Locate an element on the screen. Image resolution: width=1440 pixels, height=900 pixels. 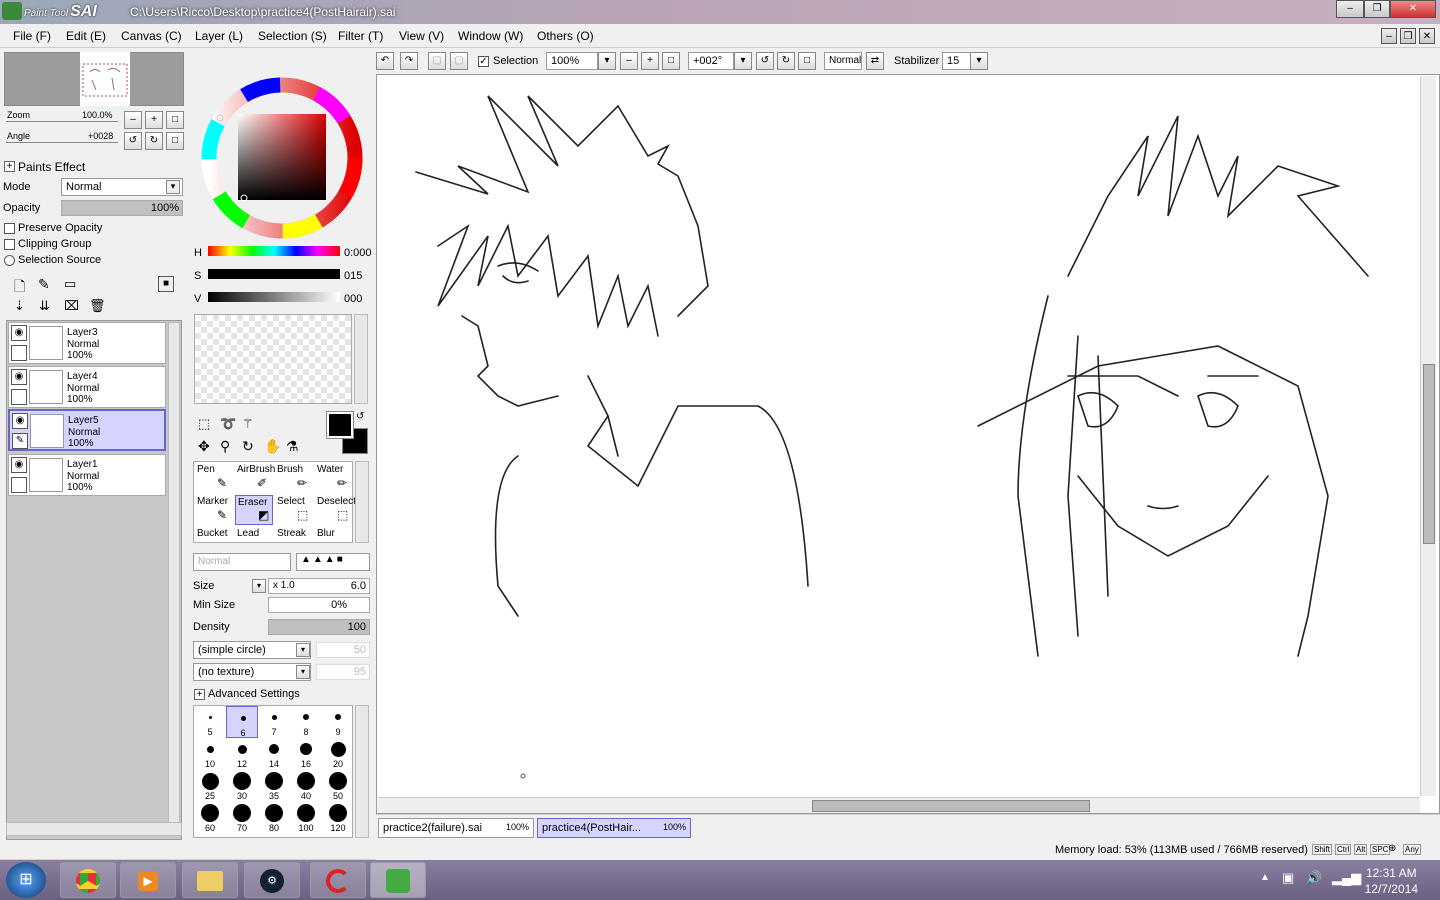
chevron-down-icon: ▾ is located at coordinates (303, 650).